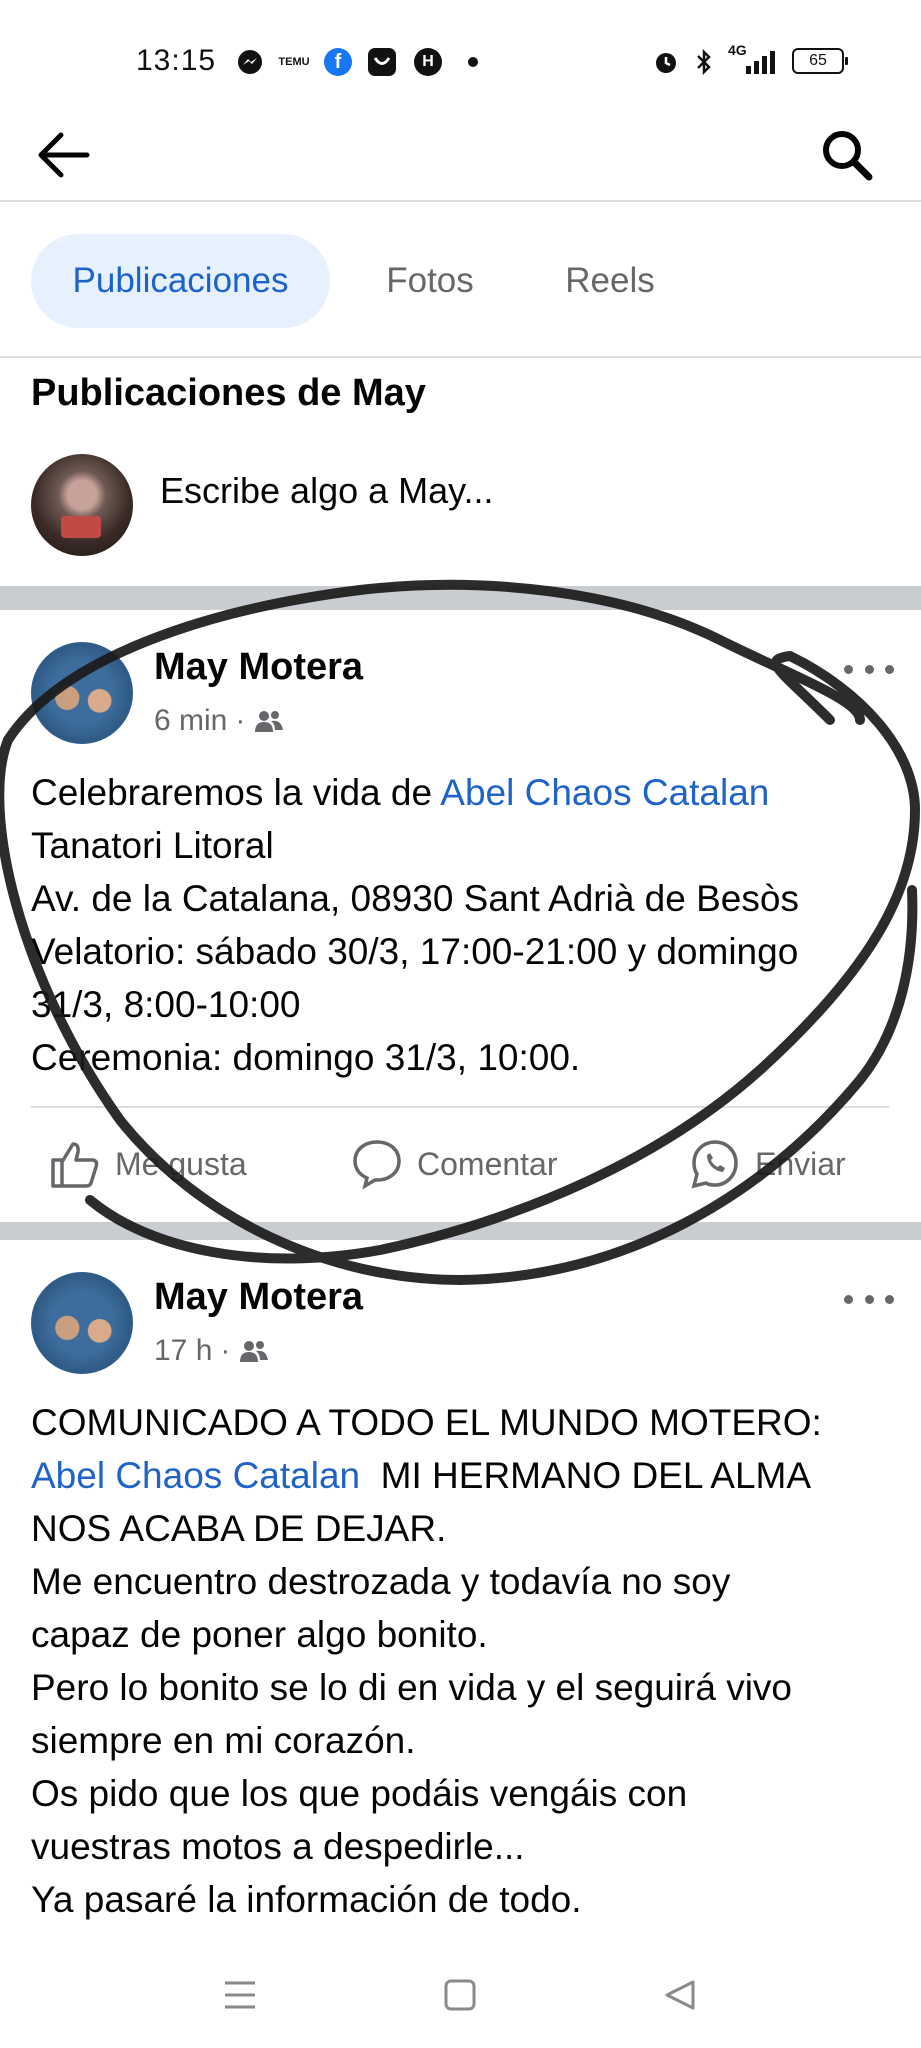  I want to click on system-nav-bar, so click(460, 1994).